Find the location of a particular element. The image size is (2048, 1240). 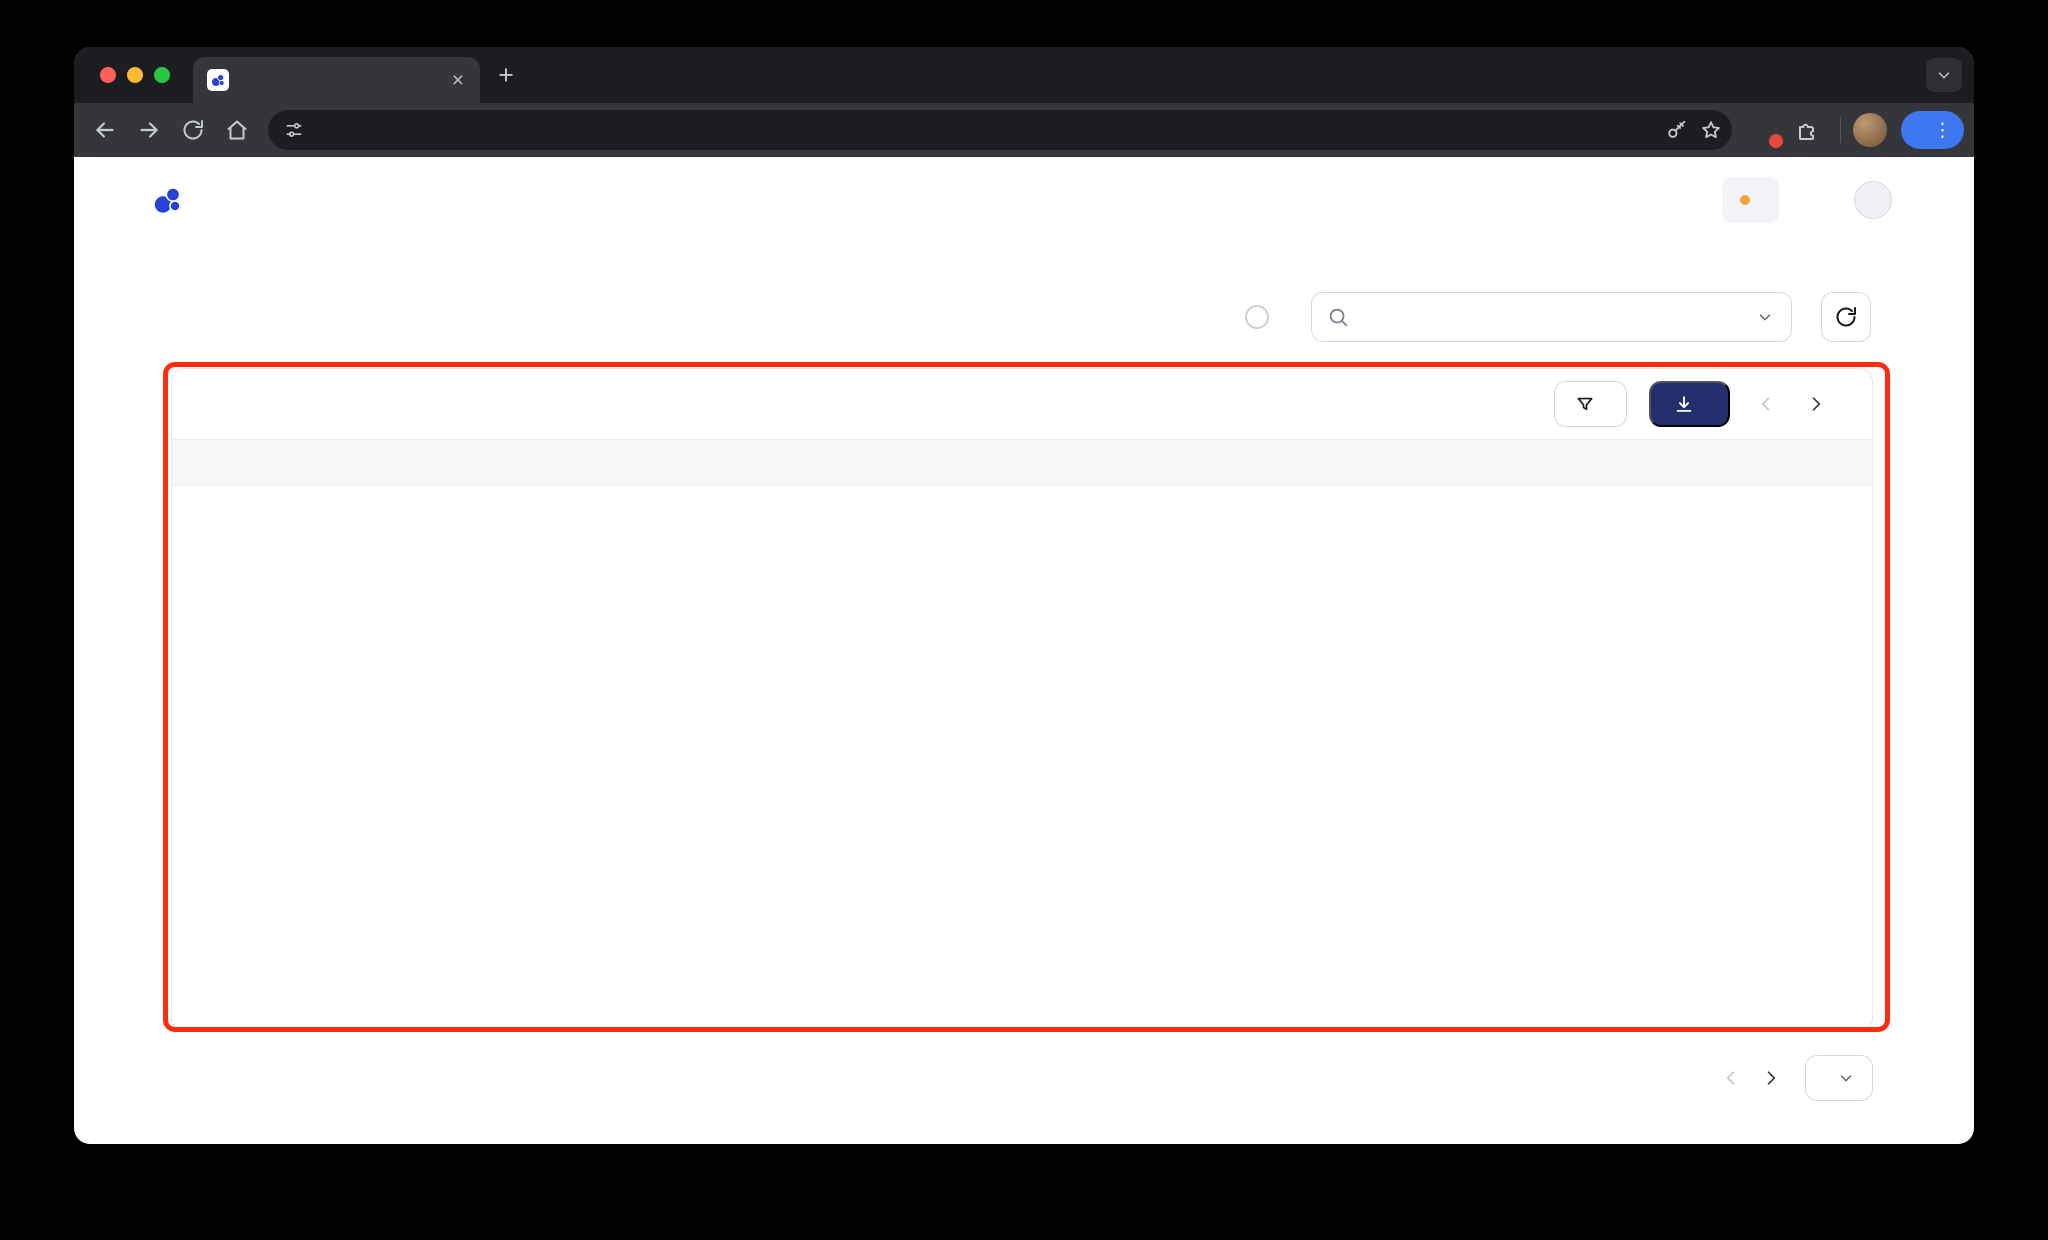

browser-toolbar: ⋮ is located at coordinates (1024, 130).